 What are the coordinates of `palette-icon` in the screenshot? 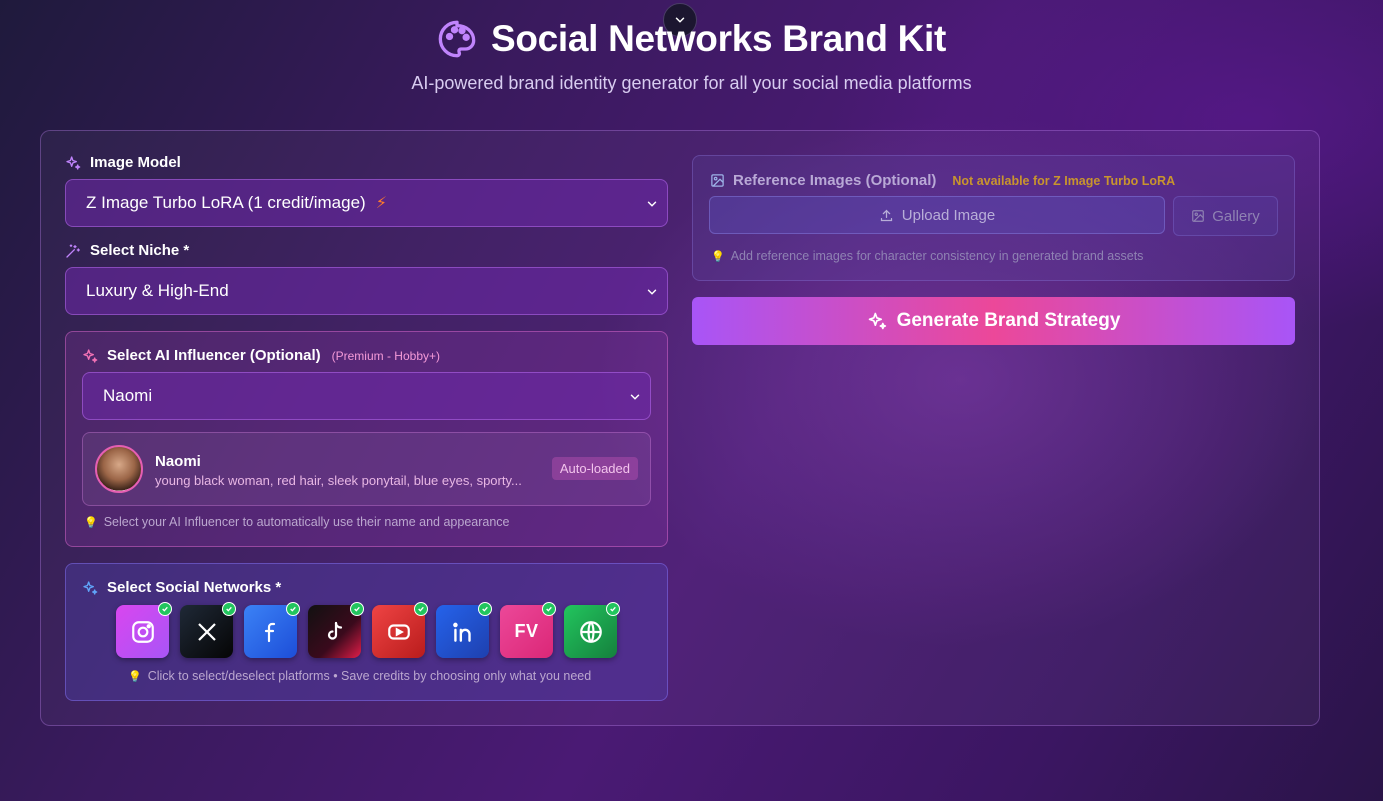 It's located at (457, 39).